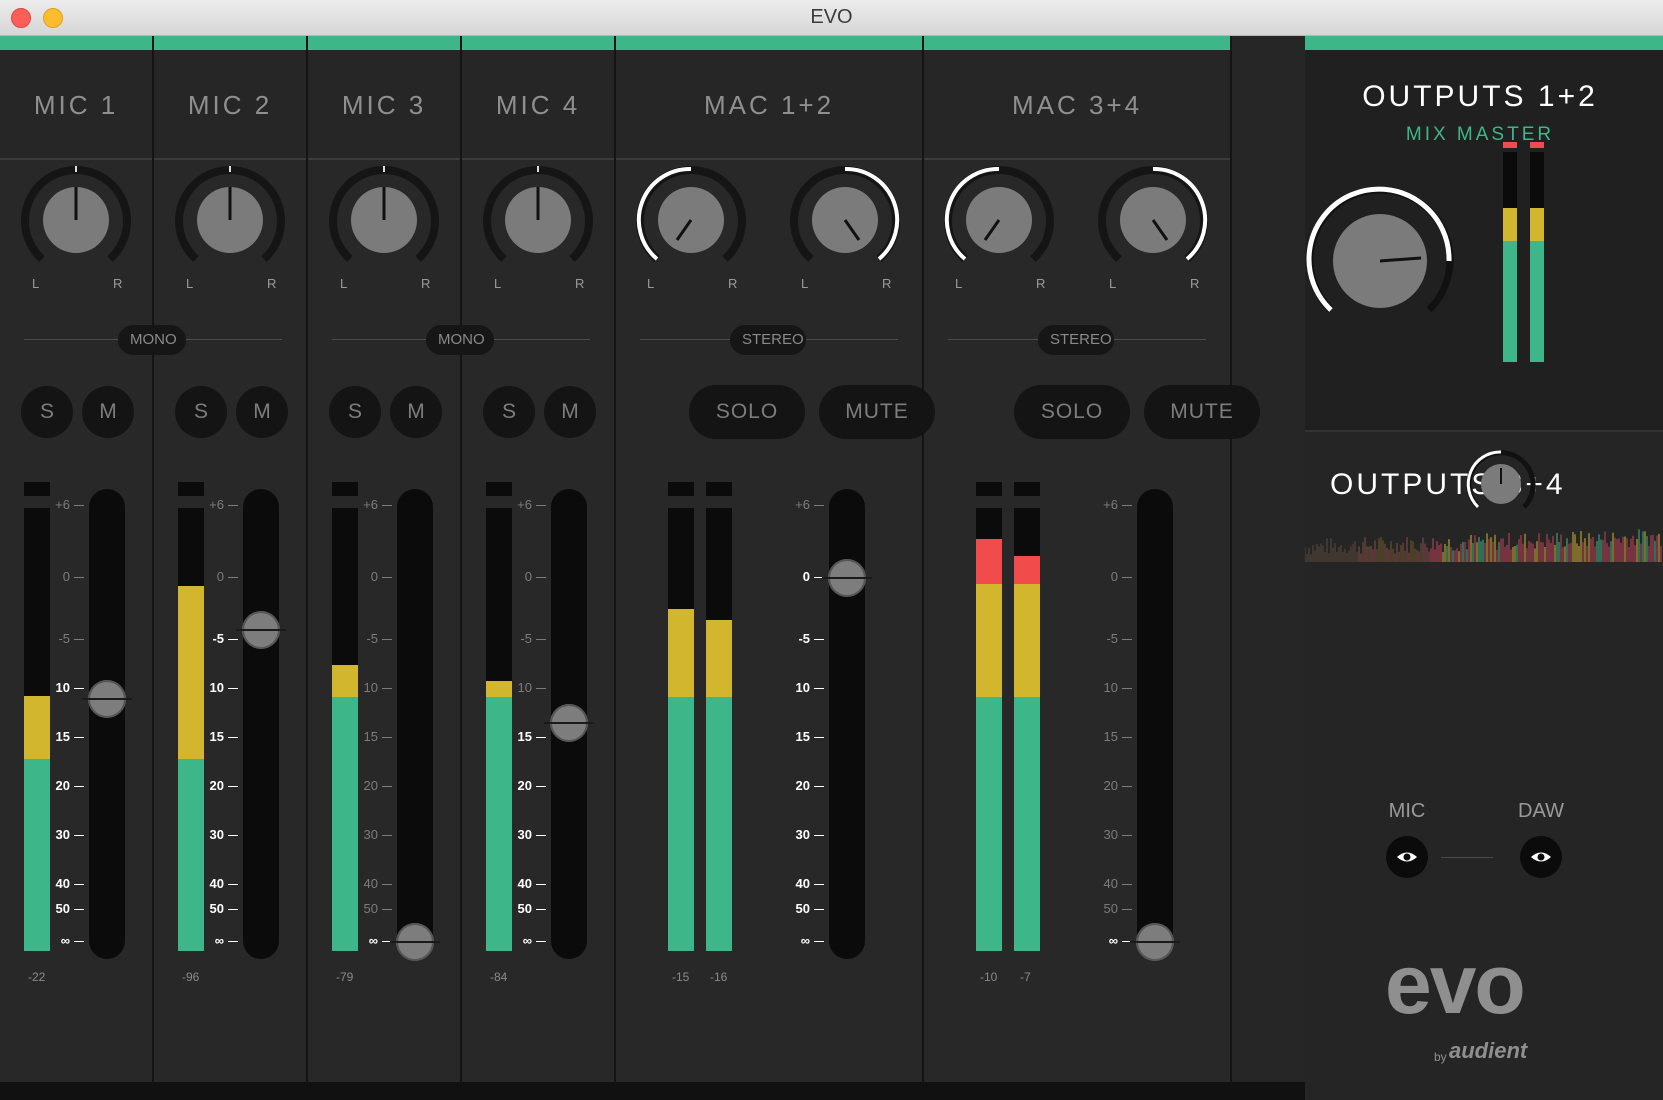  Describe the element at coordinates (1380, 261) in the screenshot. I see `master-volume-knob` at that location.